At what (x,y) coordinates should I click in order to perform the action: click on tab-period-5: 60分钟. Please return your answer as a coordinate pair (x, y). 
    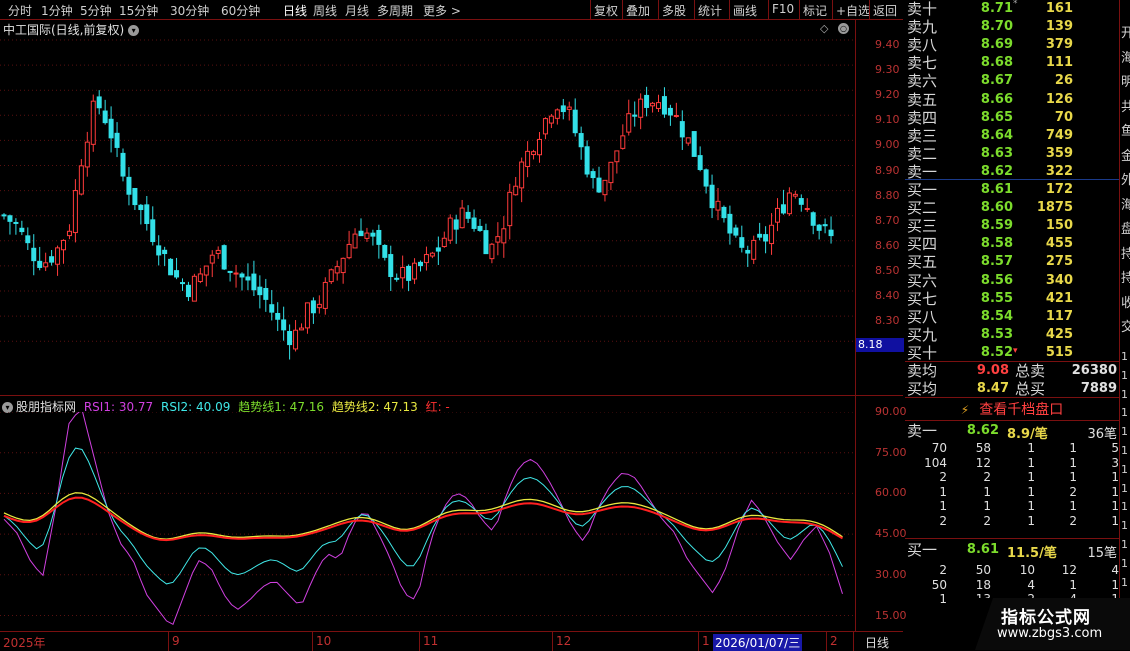
    Looking at the image, I should click on (240, 10).